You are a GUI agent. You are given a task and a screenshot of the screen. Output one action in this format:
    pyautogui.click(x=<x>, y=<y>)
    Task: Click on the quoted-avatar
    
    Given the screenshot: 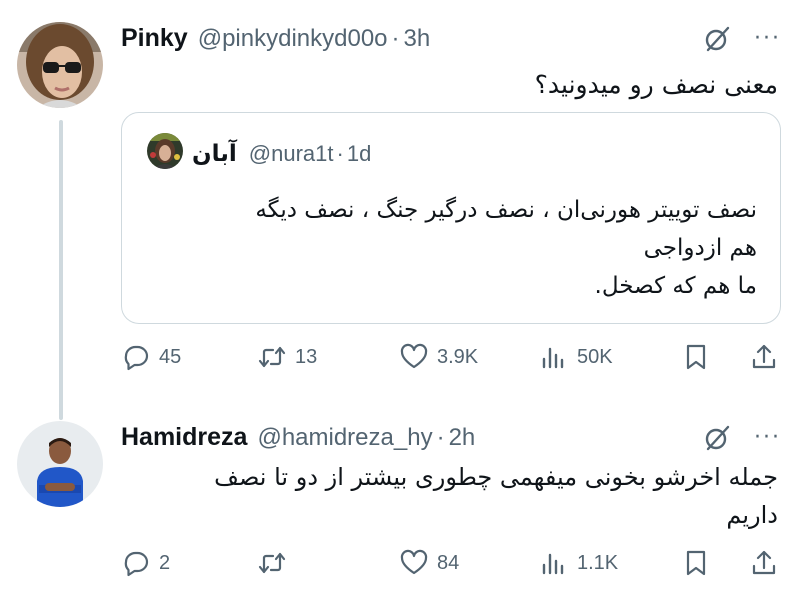 What is the action you would take?
    pyautogui.click(x=165, y=151)
    